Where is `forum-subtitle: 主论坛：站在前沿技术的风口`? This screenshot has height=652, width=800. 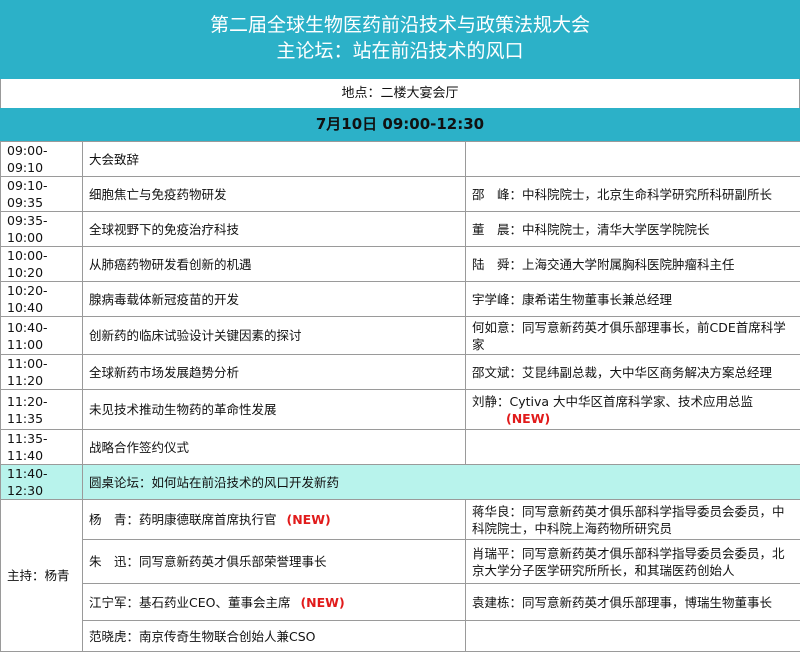 forum-subtitle: 主论坛：站在前沿技术的风口 is located at coordinates (400, 51).